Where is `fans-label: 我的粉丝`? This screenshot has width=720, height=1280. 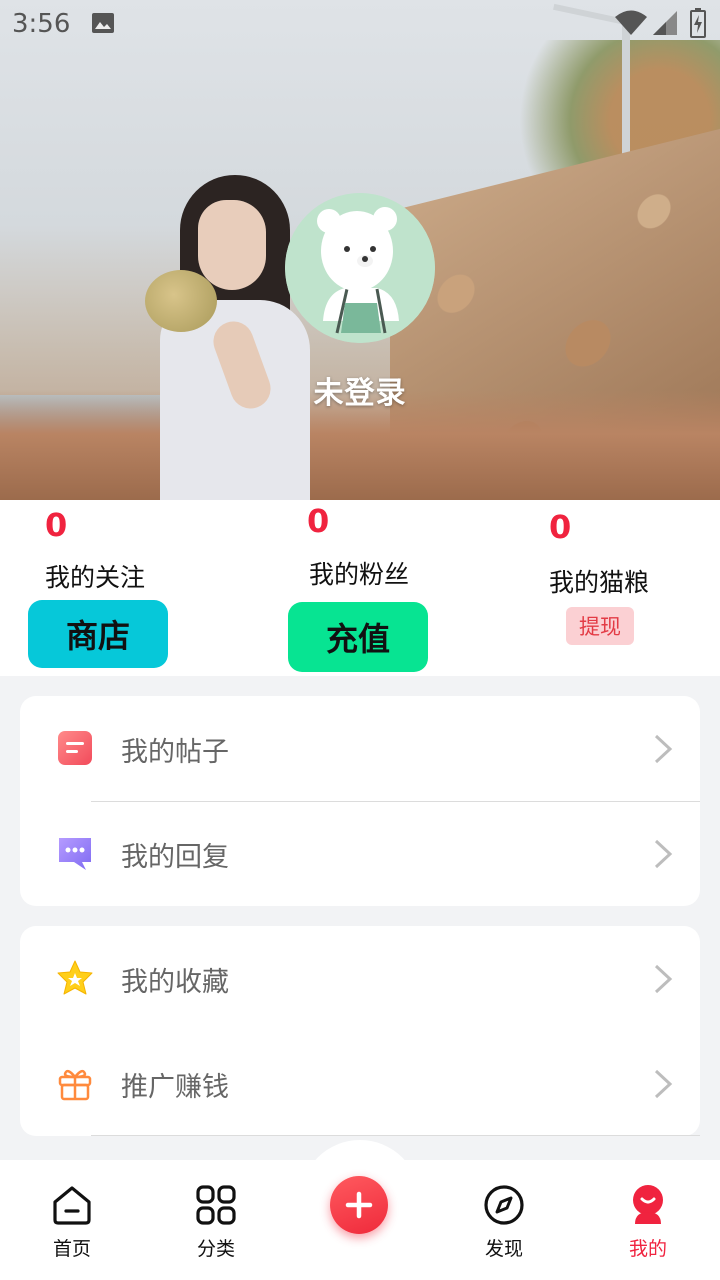
fans-label: 我的粉丝 is located at coordinates (359, 573).